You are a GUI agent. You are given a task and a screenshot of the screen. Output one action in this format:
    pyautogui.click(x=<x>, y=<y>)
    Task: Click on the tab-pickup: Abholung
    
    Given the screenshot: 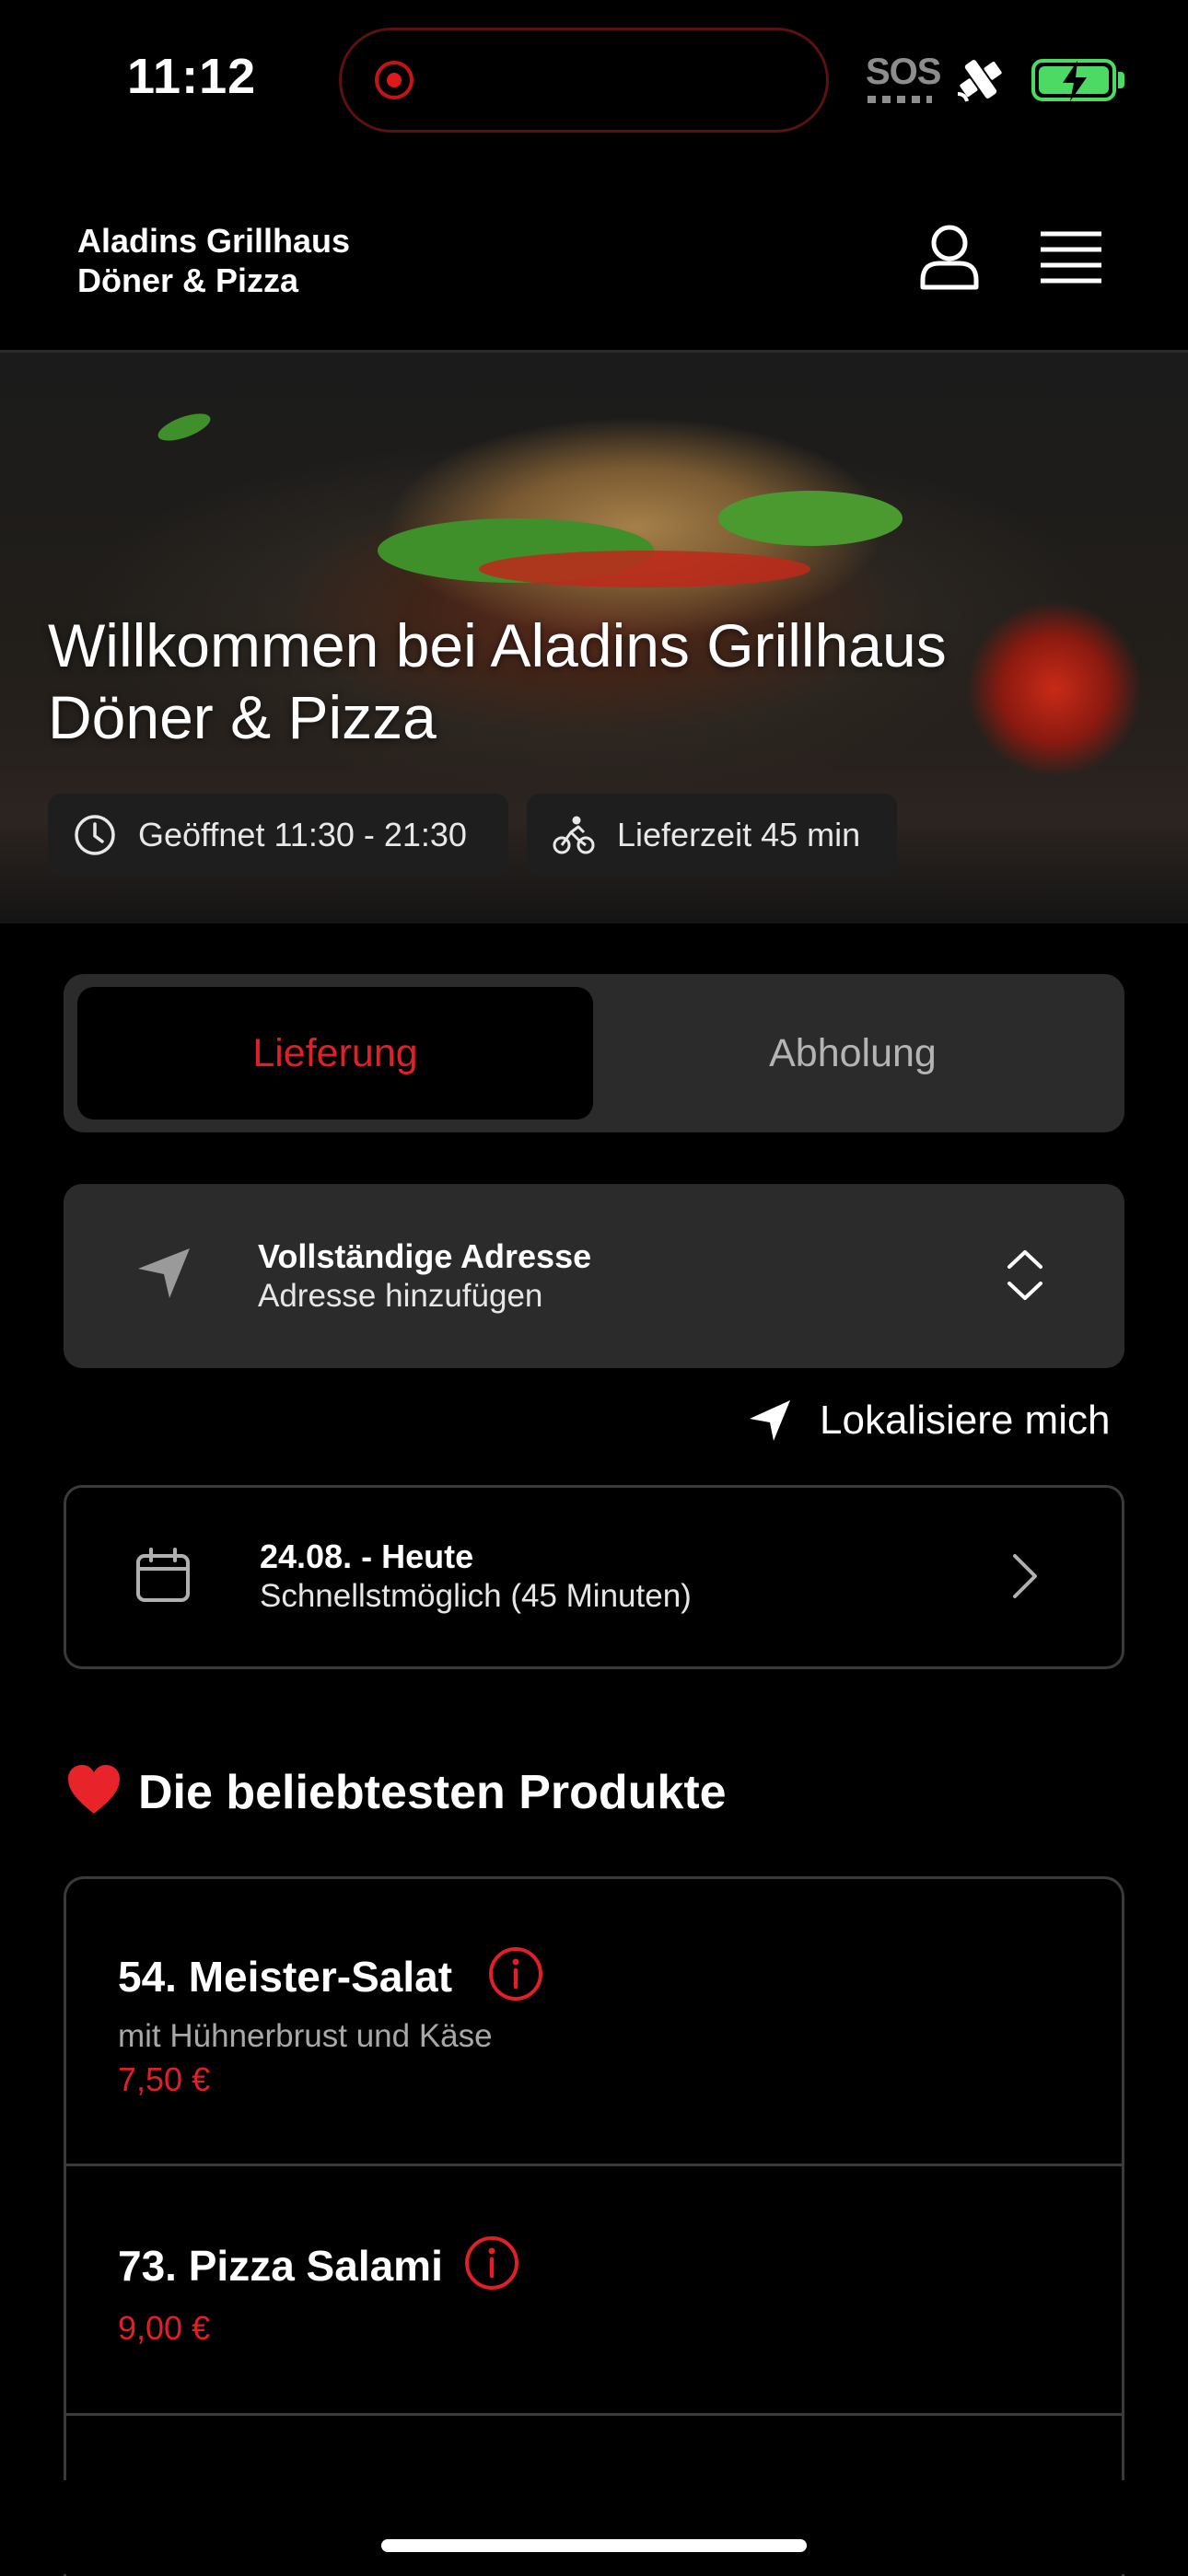 What is the action you would take?
    pyautogui.click(x=852, y=1053)
    